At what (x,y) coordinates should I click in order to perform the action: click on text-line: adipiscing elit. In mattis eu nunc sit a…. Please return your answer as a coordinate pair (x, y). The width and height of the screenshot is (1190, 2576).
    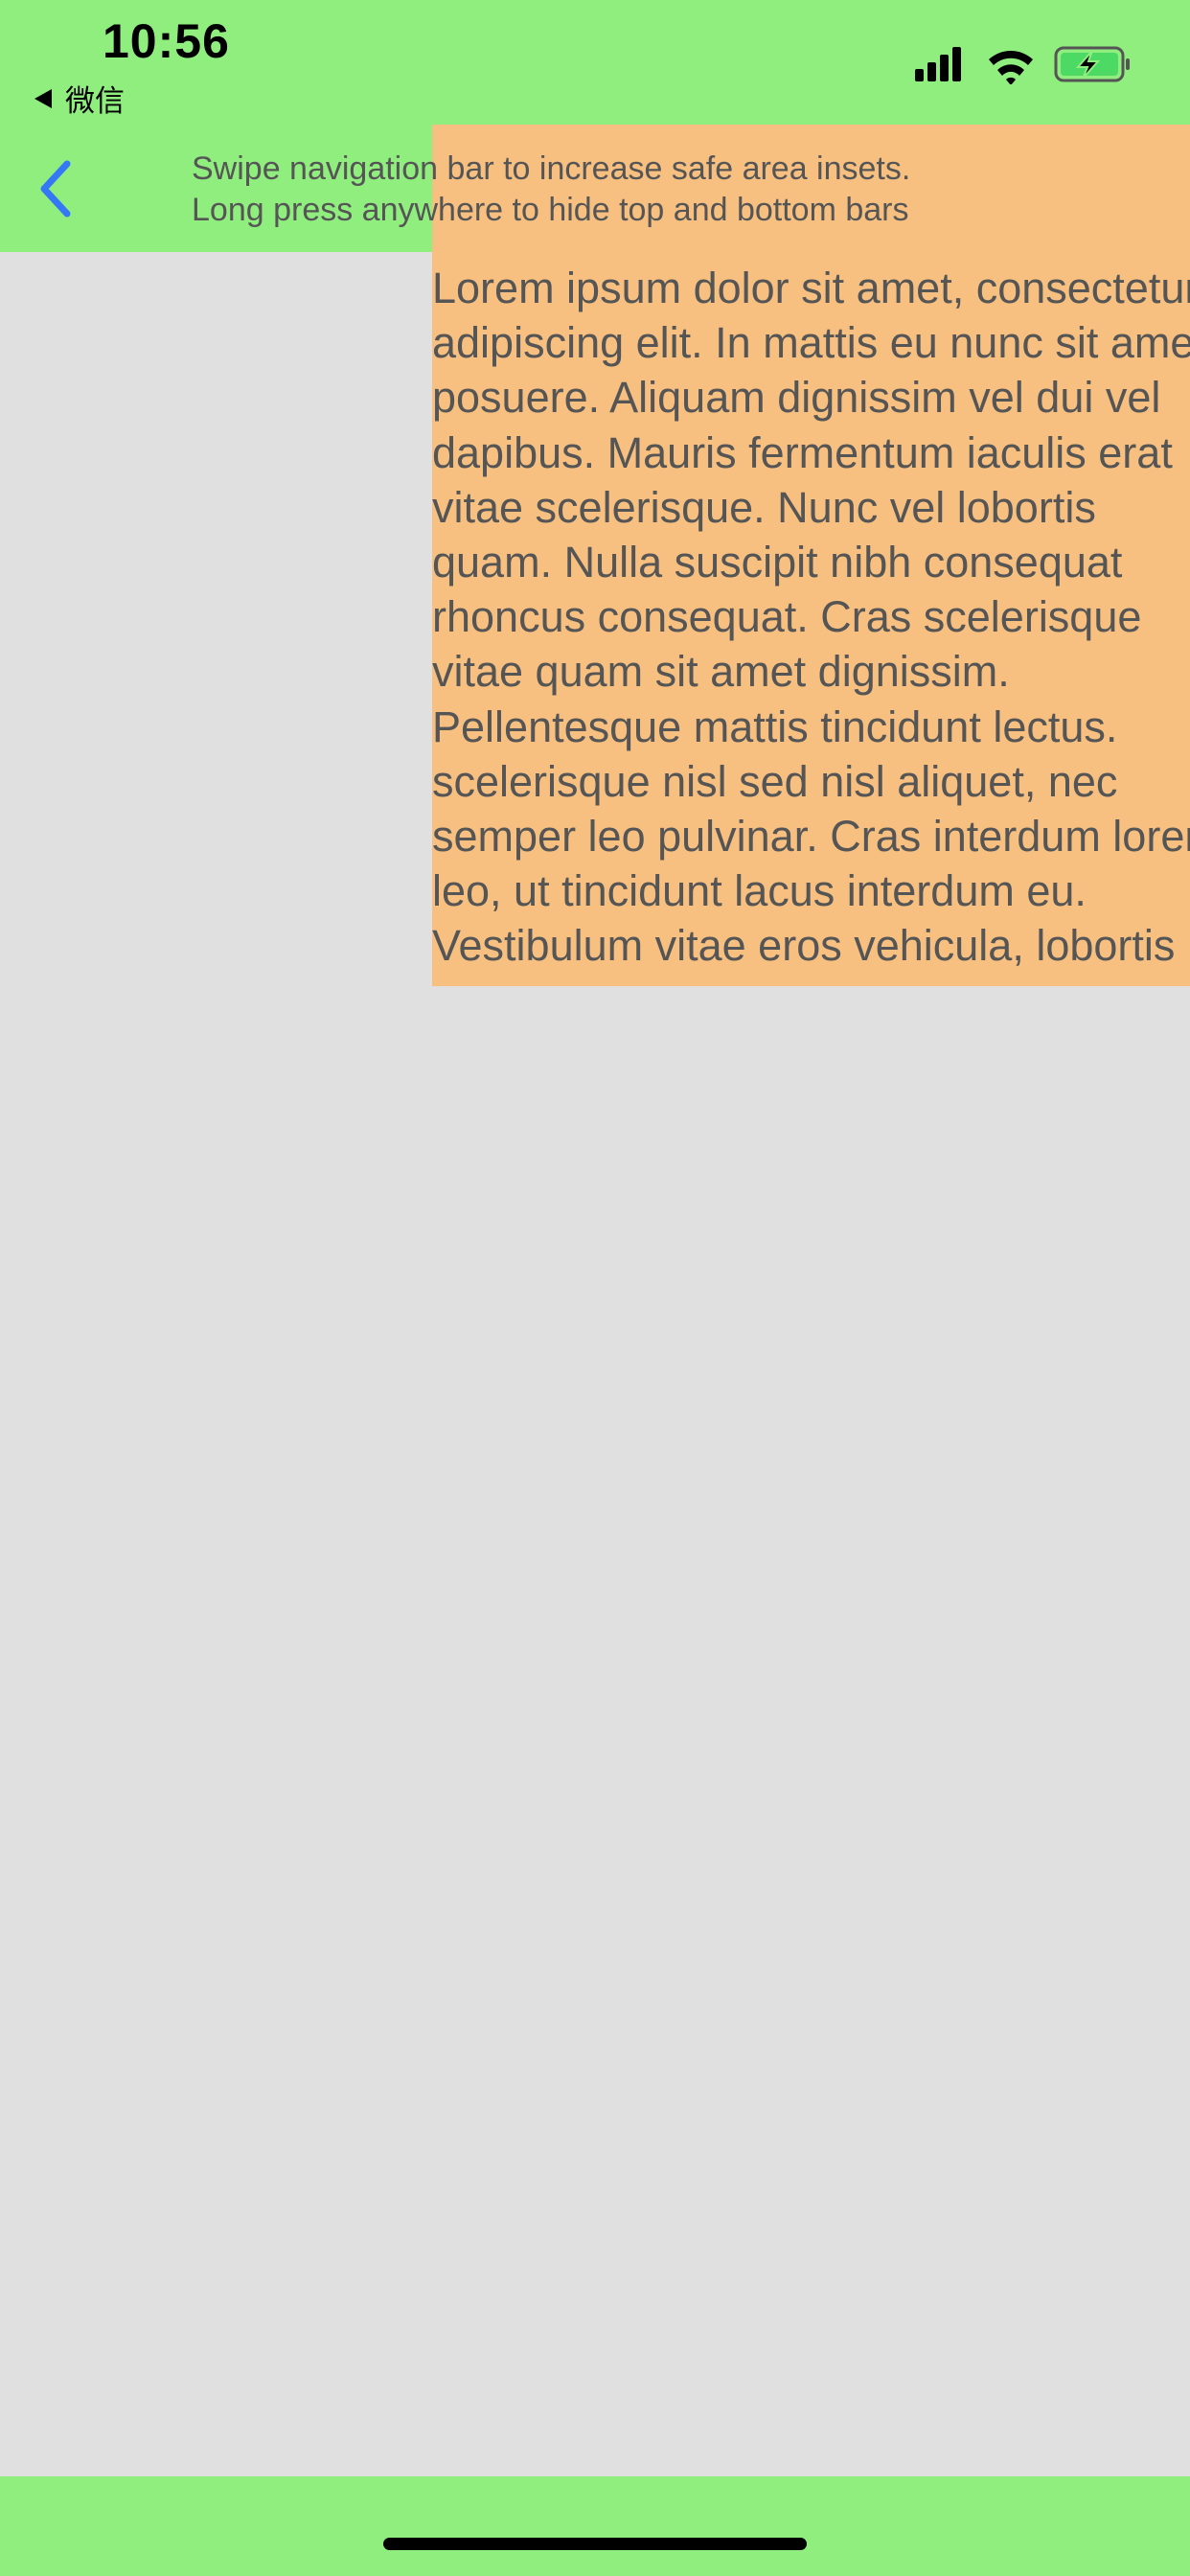
    Looking at the image, I should click on (811, 343).